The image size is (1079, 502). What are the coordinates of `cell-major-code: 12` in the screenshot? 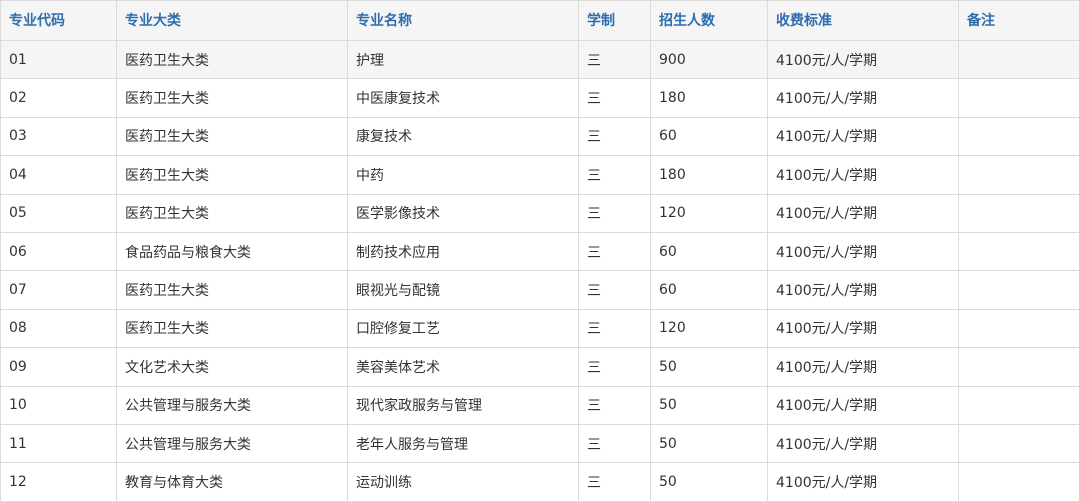 It's located at (59, 482).